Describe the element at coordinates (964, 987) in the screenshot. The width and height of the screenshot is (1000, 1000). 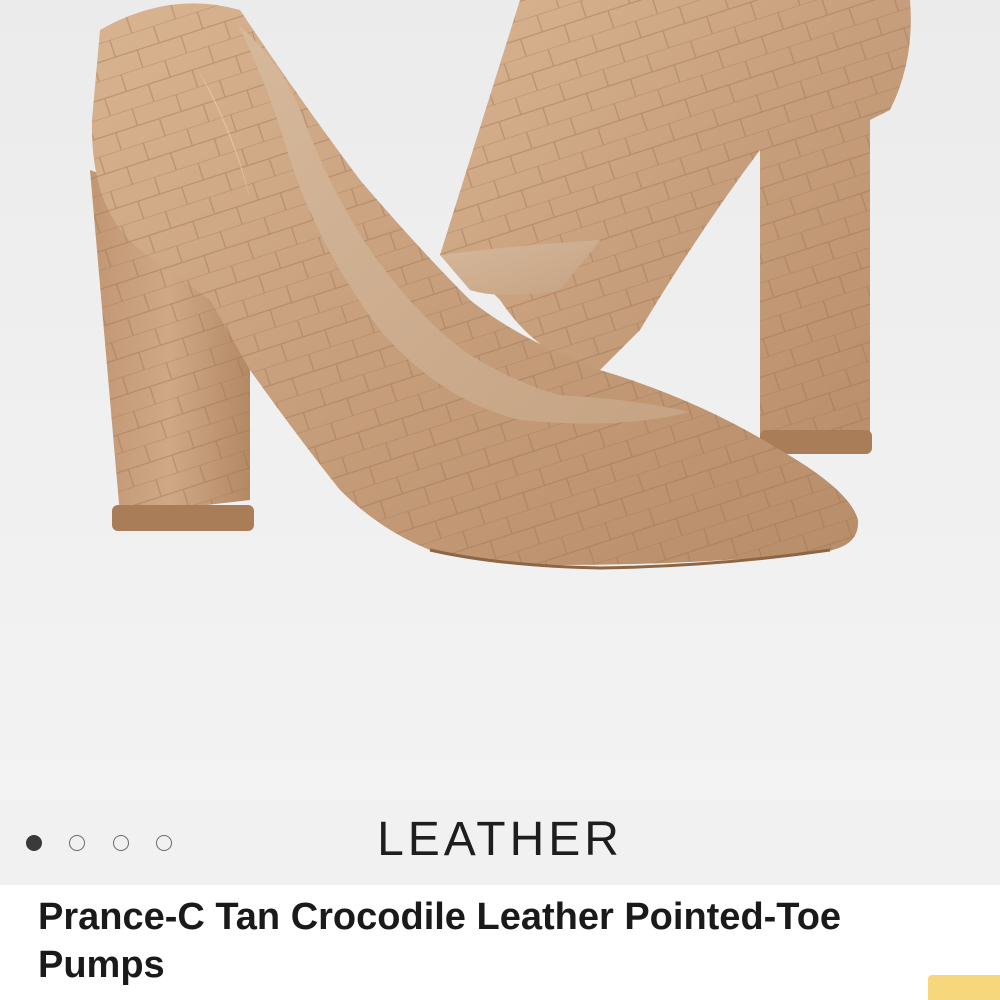
I see `promo-tab` at that location.